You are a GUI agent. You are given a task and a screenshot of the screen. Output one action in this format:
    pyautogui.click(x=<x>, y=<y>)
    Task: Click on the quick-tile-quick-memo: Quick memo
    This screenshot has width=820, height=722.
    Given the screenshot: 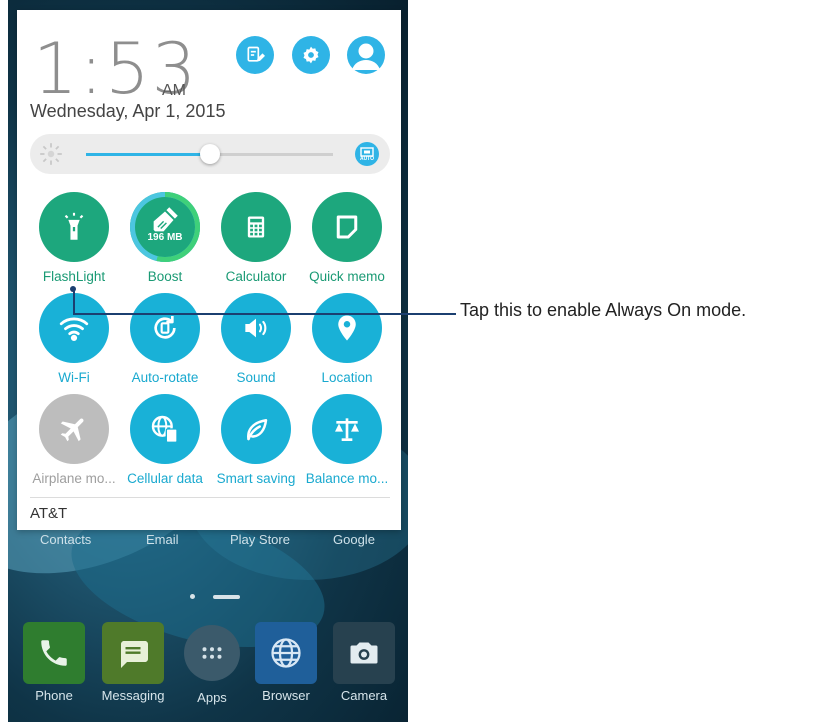 What is the action you would take?
    pyautogui.click(x=347, y=238)
    